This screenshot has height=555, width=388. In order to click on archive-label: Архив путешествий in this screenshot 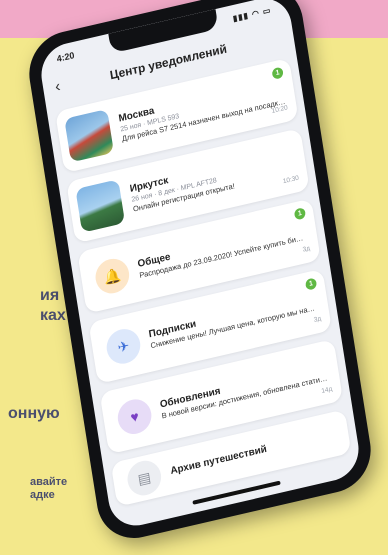, I will do `click(218, 460)`.